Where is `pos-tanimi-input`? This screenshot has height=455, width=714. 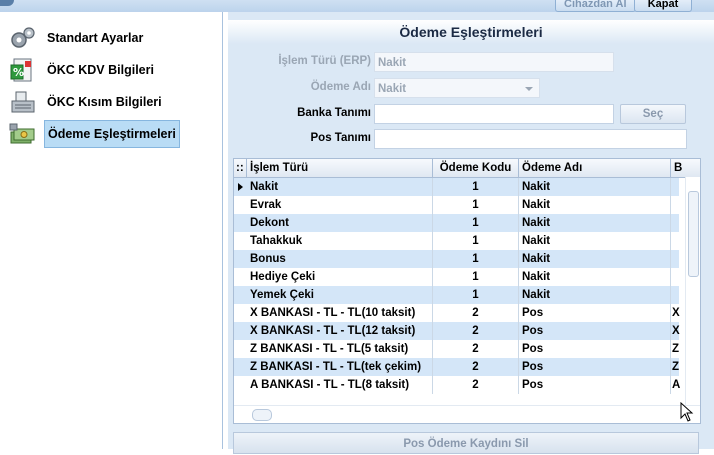
pos-tanimi-input is located at coordinates (530, 139).